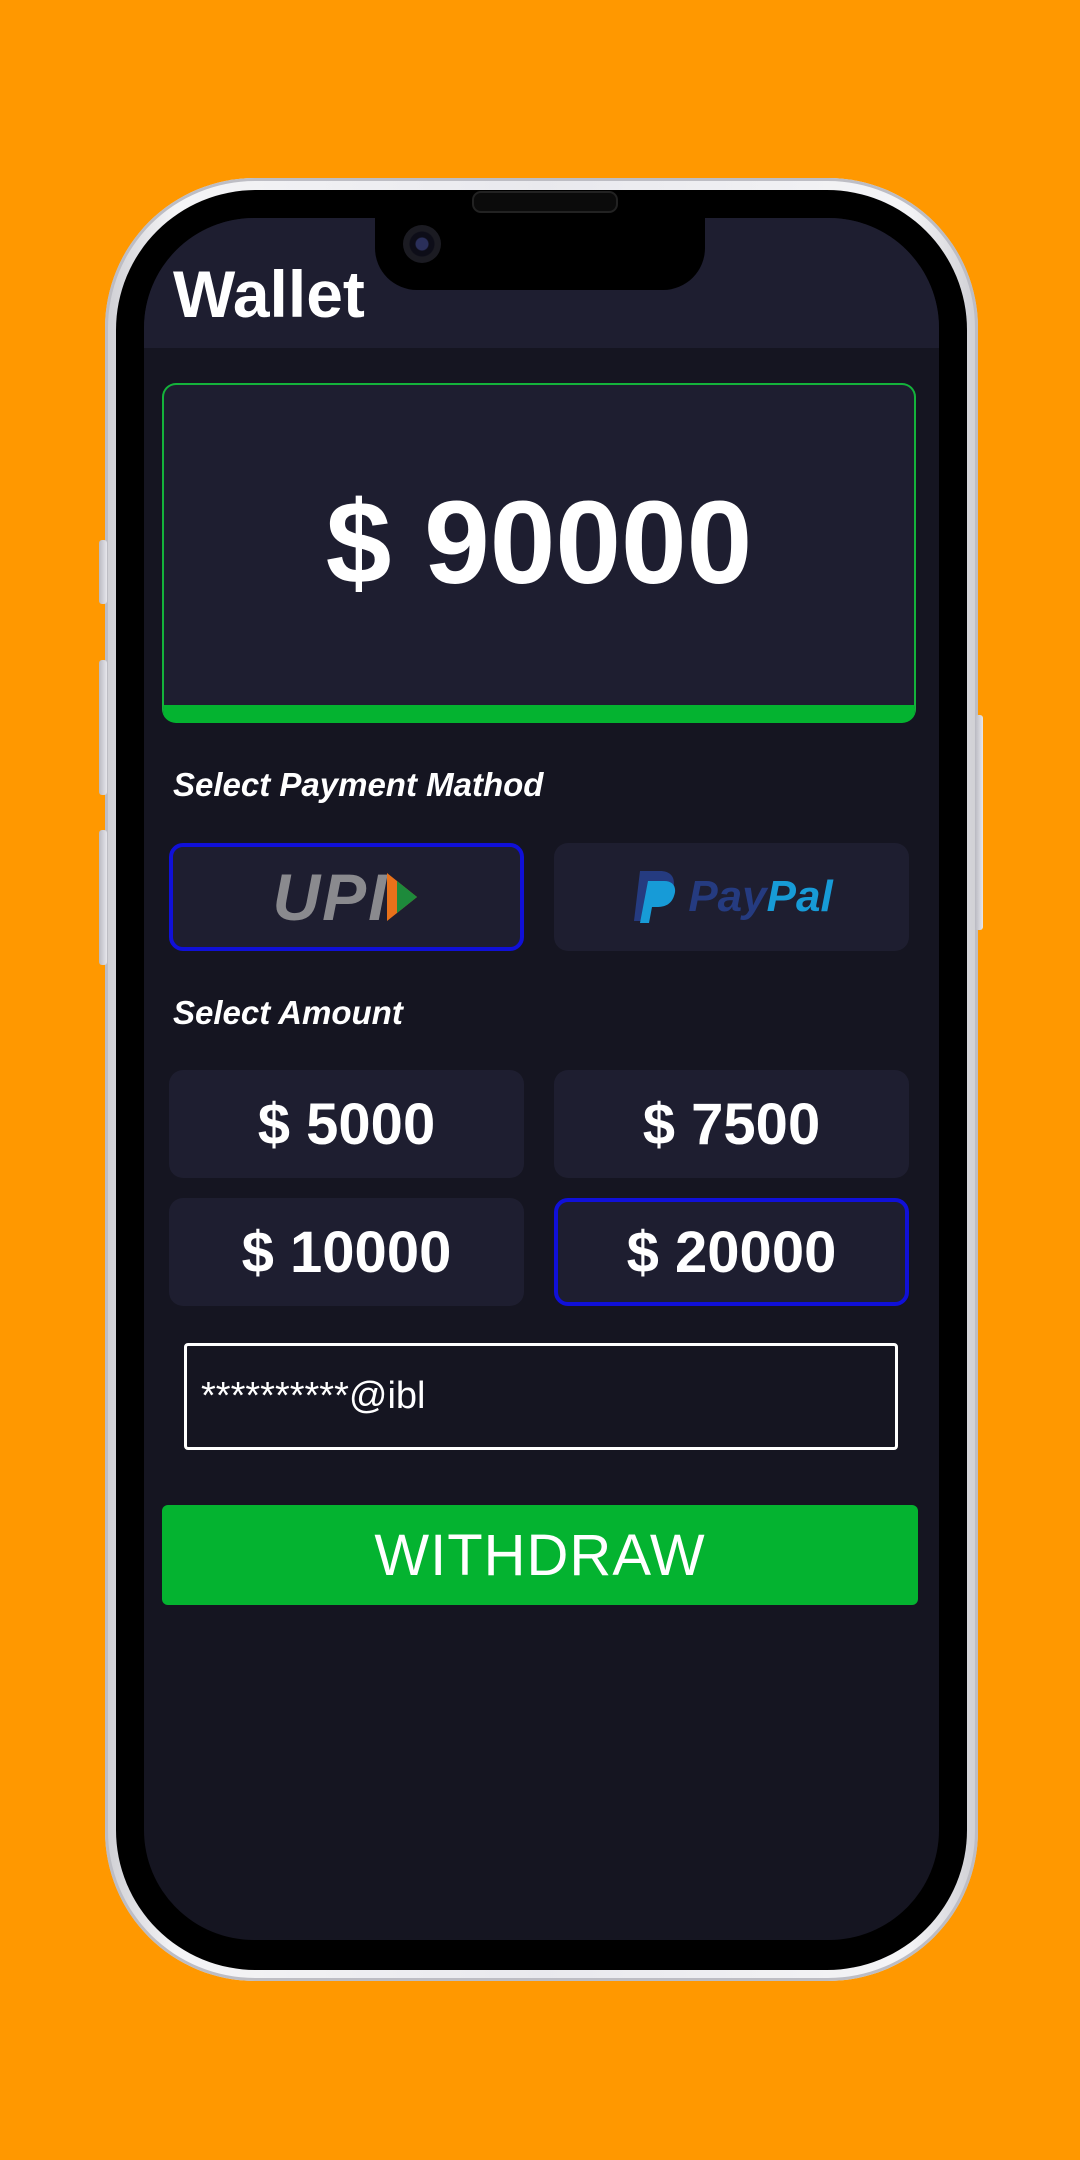  What do you see at coordinates (401, 897) in the screenshot?
I see `upi-arrow-icon` at bounding box center [401, 897].